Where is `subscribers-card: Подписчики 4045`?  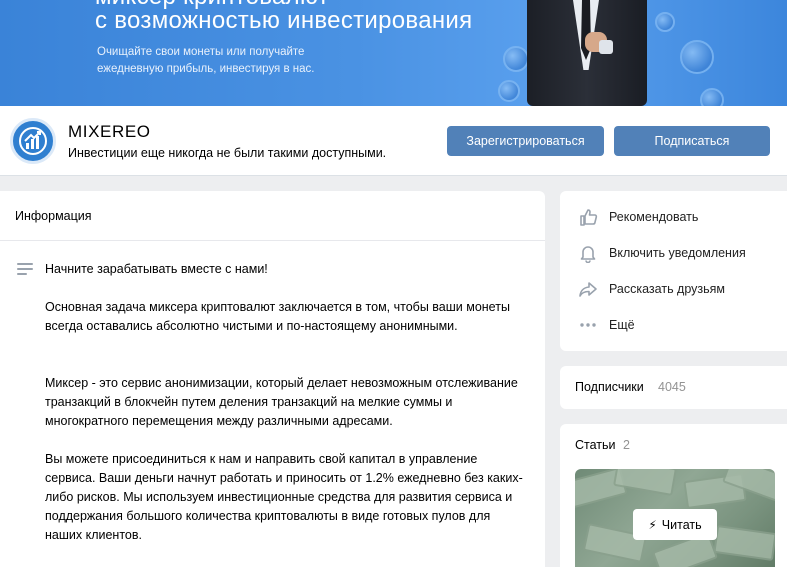 subscribers-card: Подписчики 4045 is located at coordinates (673, 387).